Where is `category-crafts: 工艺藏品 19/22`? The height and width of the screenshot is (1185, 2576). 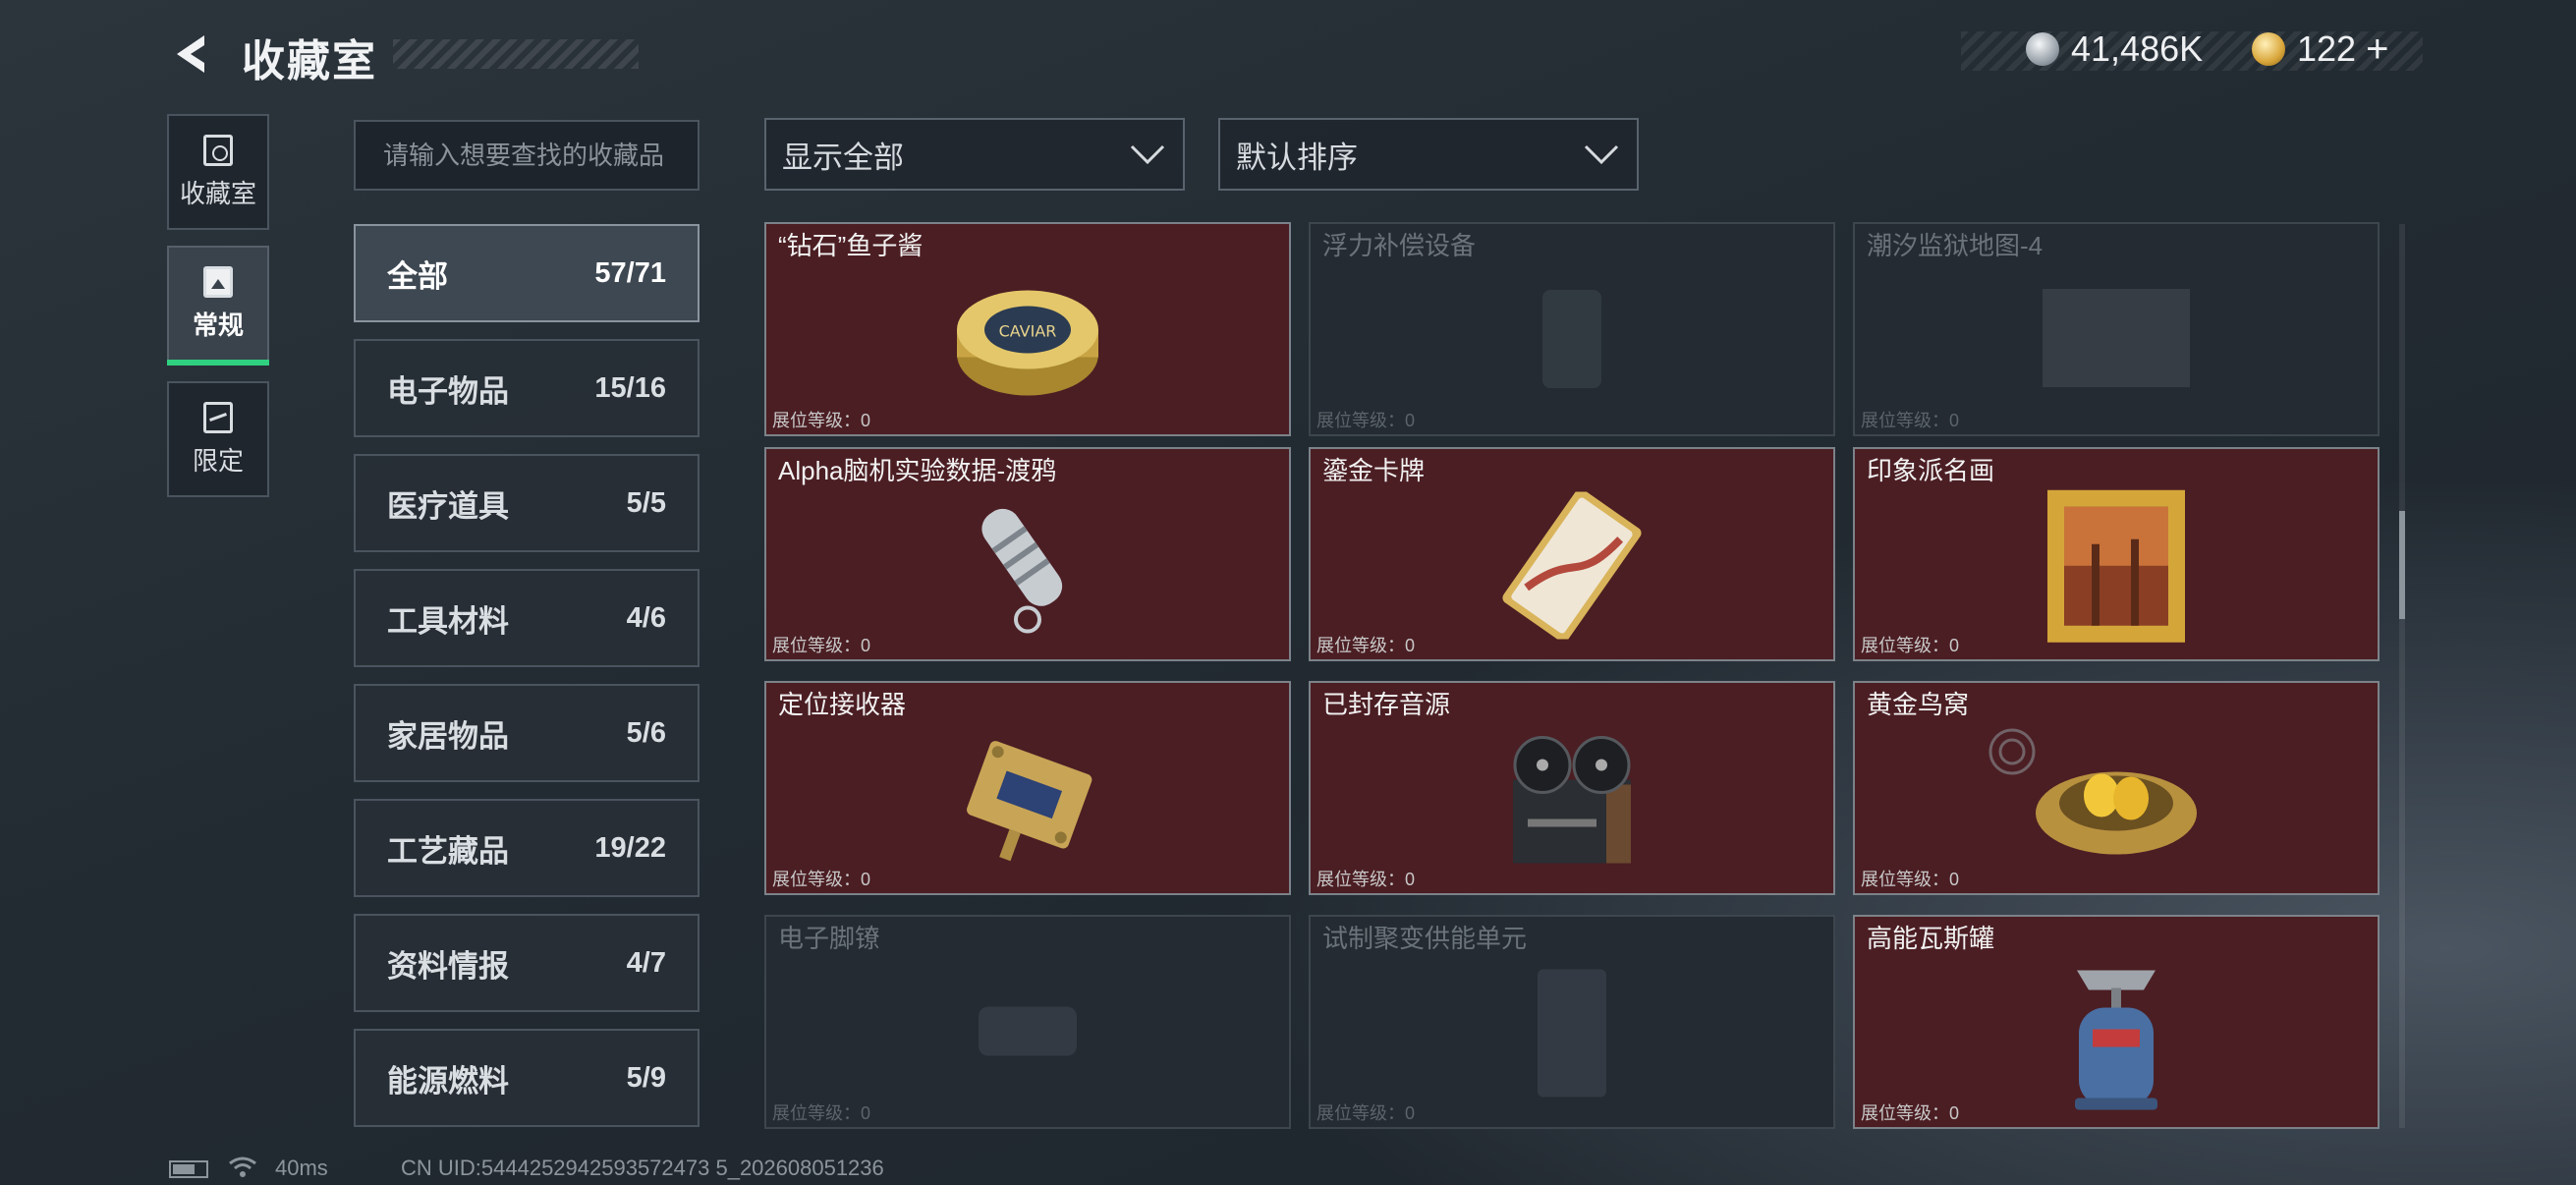
category-crafts: 工艺藏品 19/22 is located at coordinates (527, 848).